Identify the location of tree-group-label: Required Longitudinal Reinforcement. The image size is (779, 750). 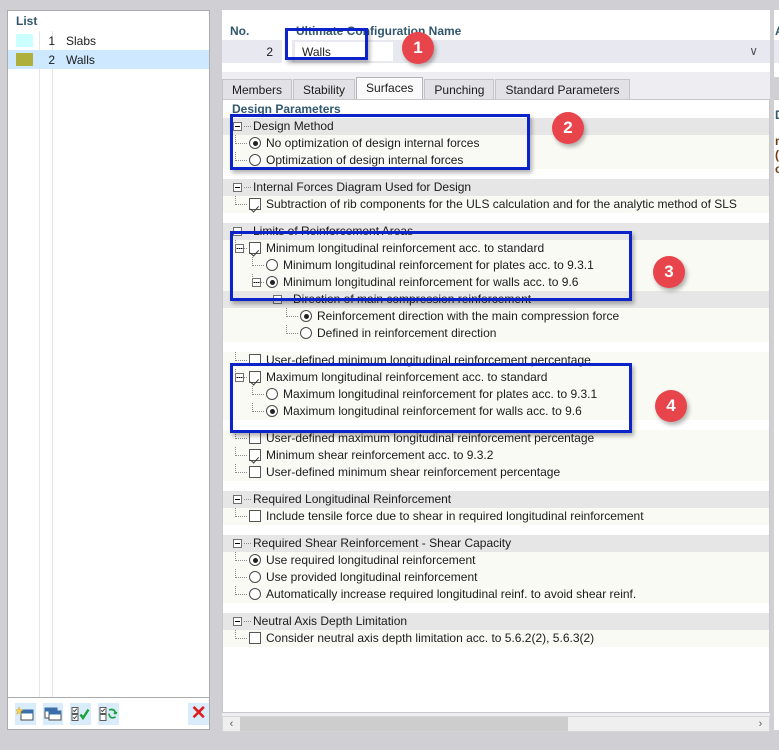
(352, 499).